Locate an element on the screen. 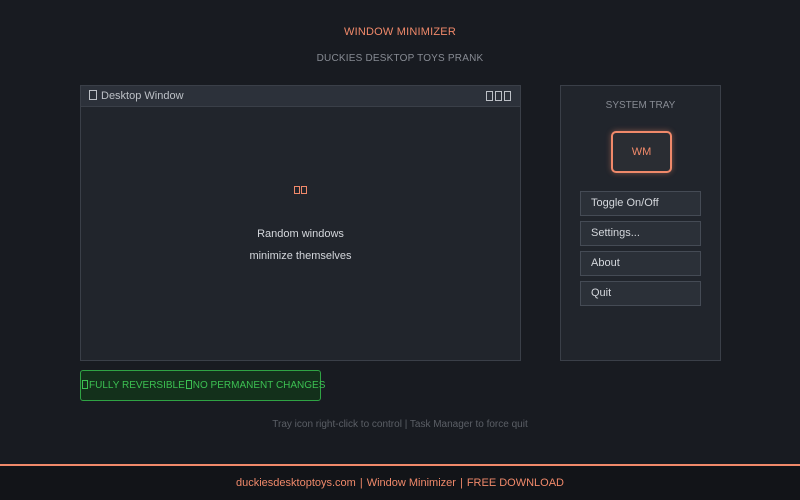 The image size is (800, 500). minimize-icon is located at coordinates (489, 96).